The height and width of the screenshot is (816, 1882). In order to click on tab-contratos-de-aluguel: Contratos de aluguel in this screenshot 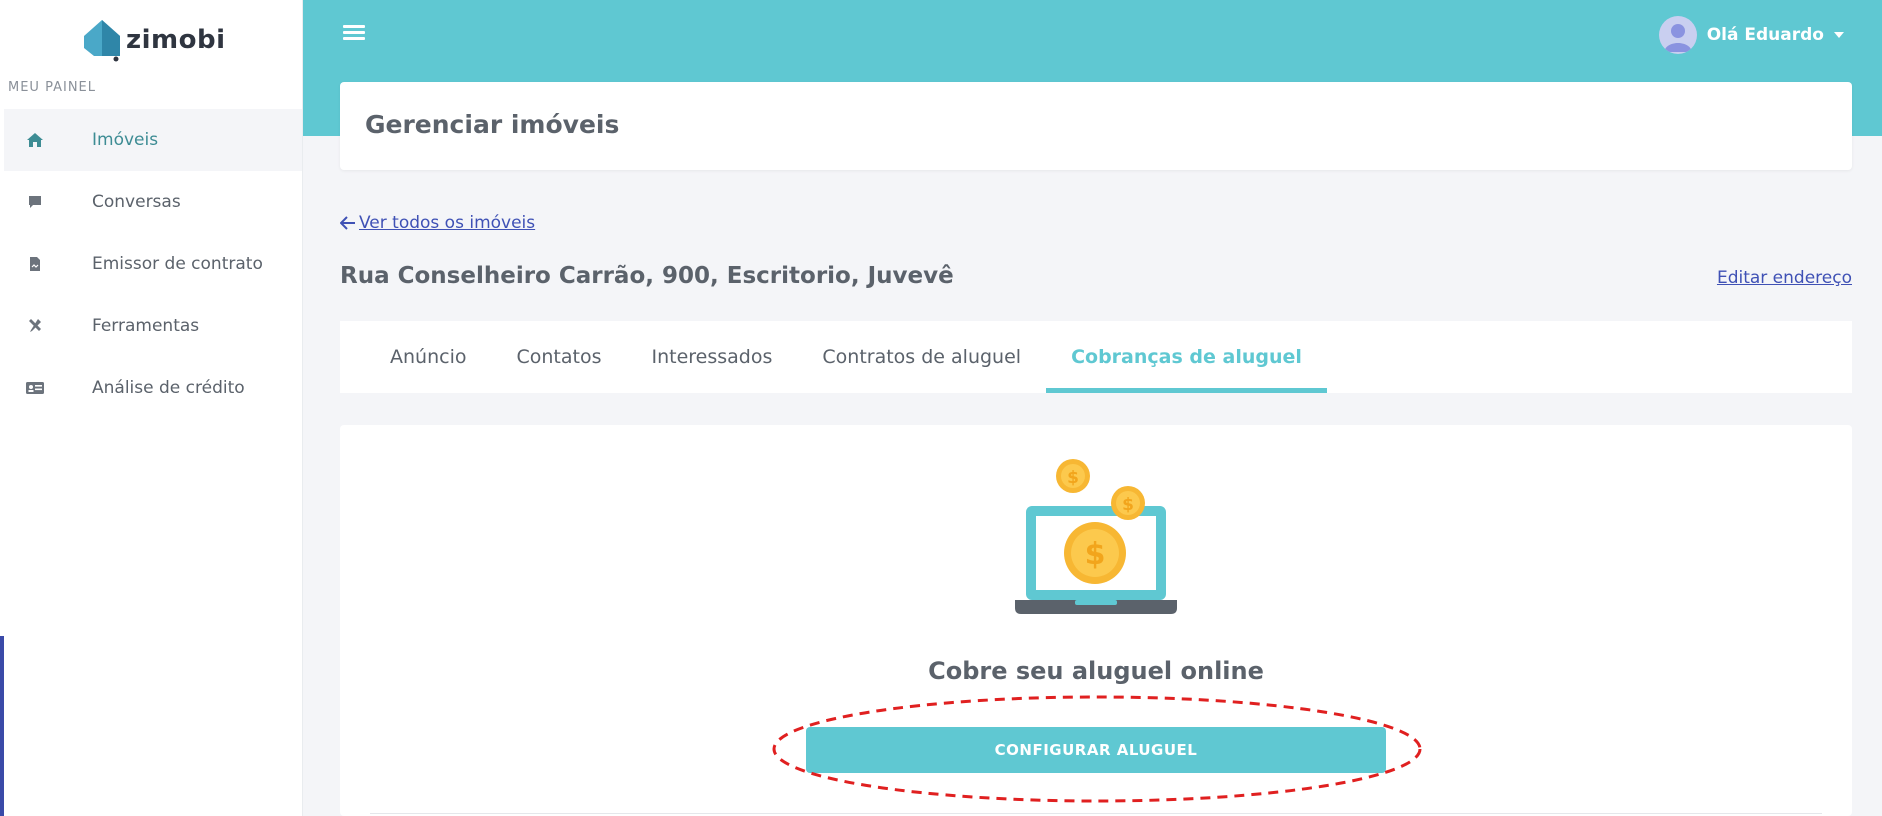, I will do `click(921, 357)`.